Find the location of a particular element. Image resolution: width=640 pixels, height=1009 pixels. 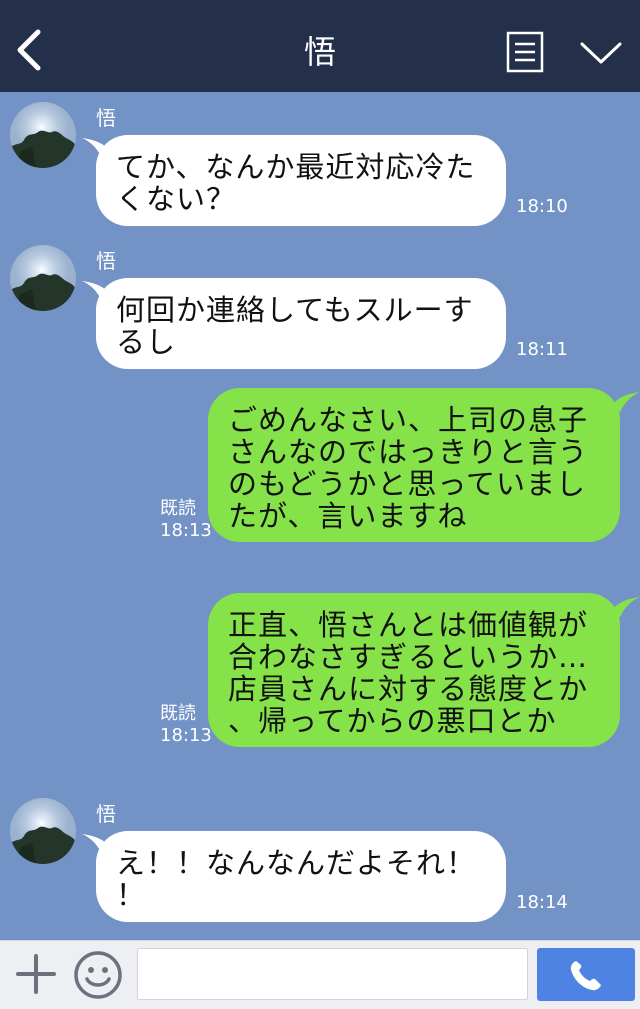

plus-icon is located at coordinates (36, 974).